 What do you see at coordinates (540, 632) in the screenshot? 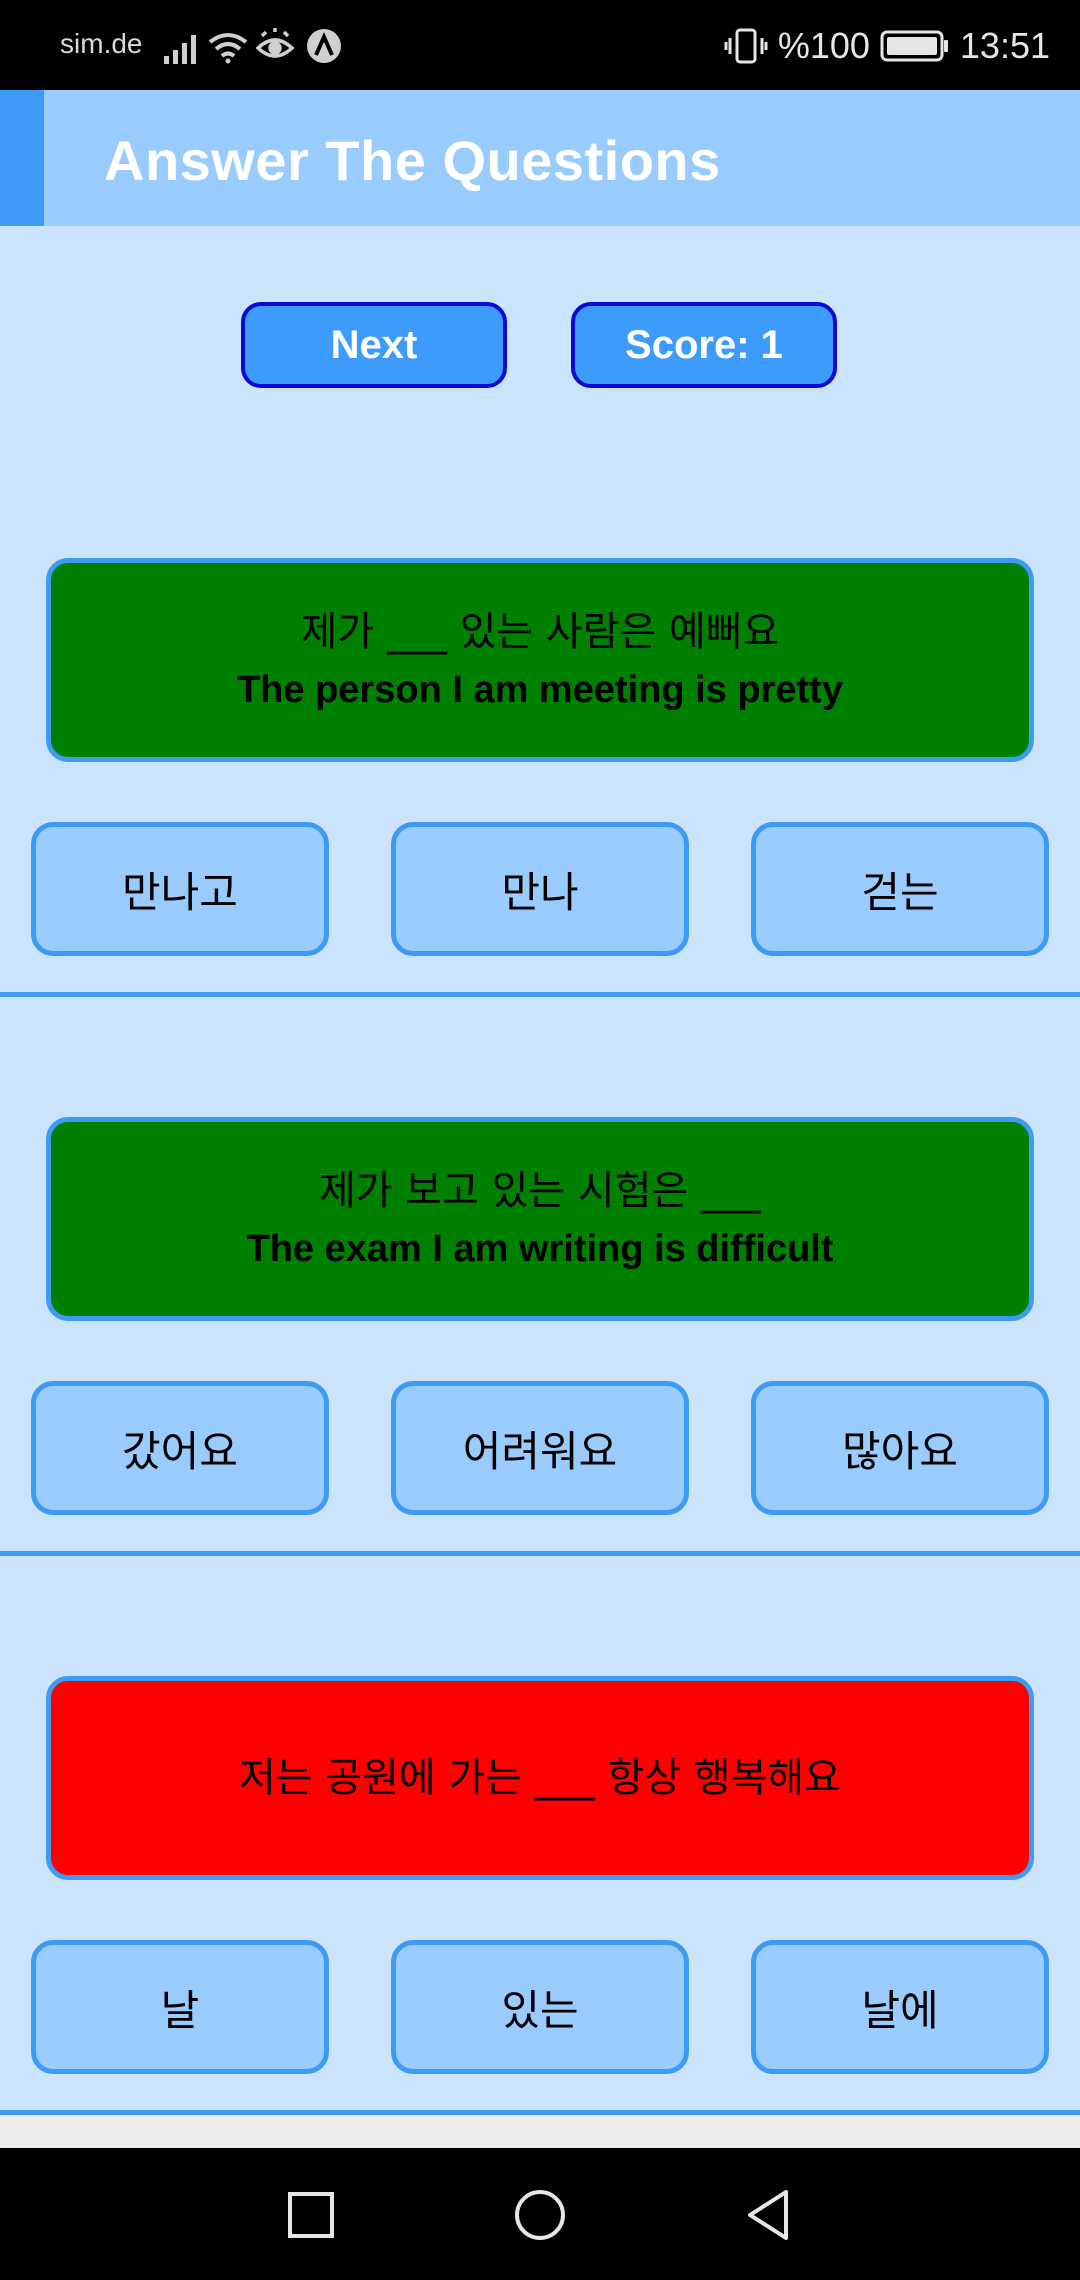
I see `question-korean: 제가 ___ 있는 사람은 예뻐요` at bounding box center [540, 632].